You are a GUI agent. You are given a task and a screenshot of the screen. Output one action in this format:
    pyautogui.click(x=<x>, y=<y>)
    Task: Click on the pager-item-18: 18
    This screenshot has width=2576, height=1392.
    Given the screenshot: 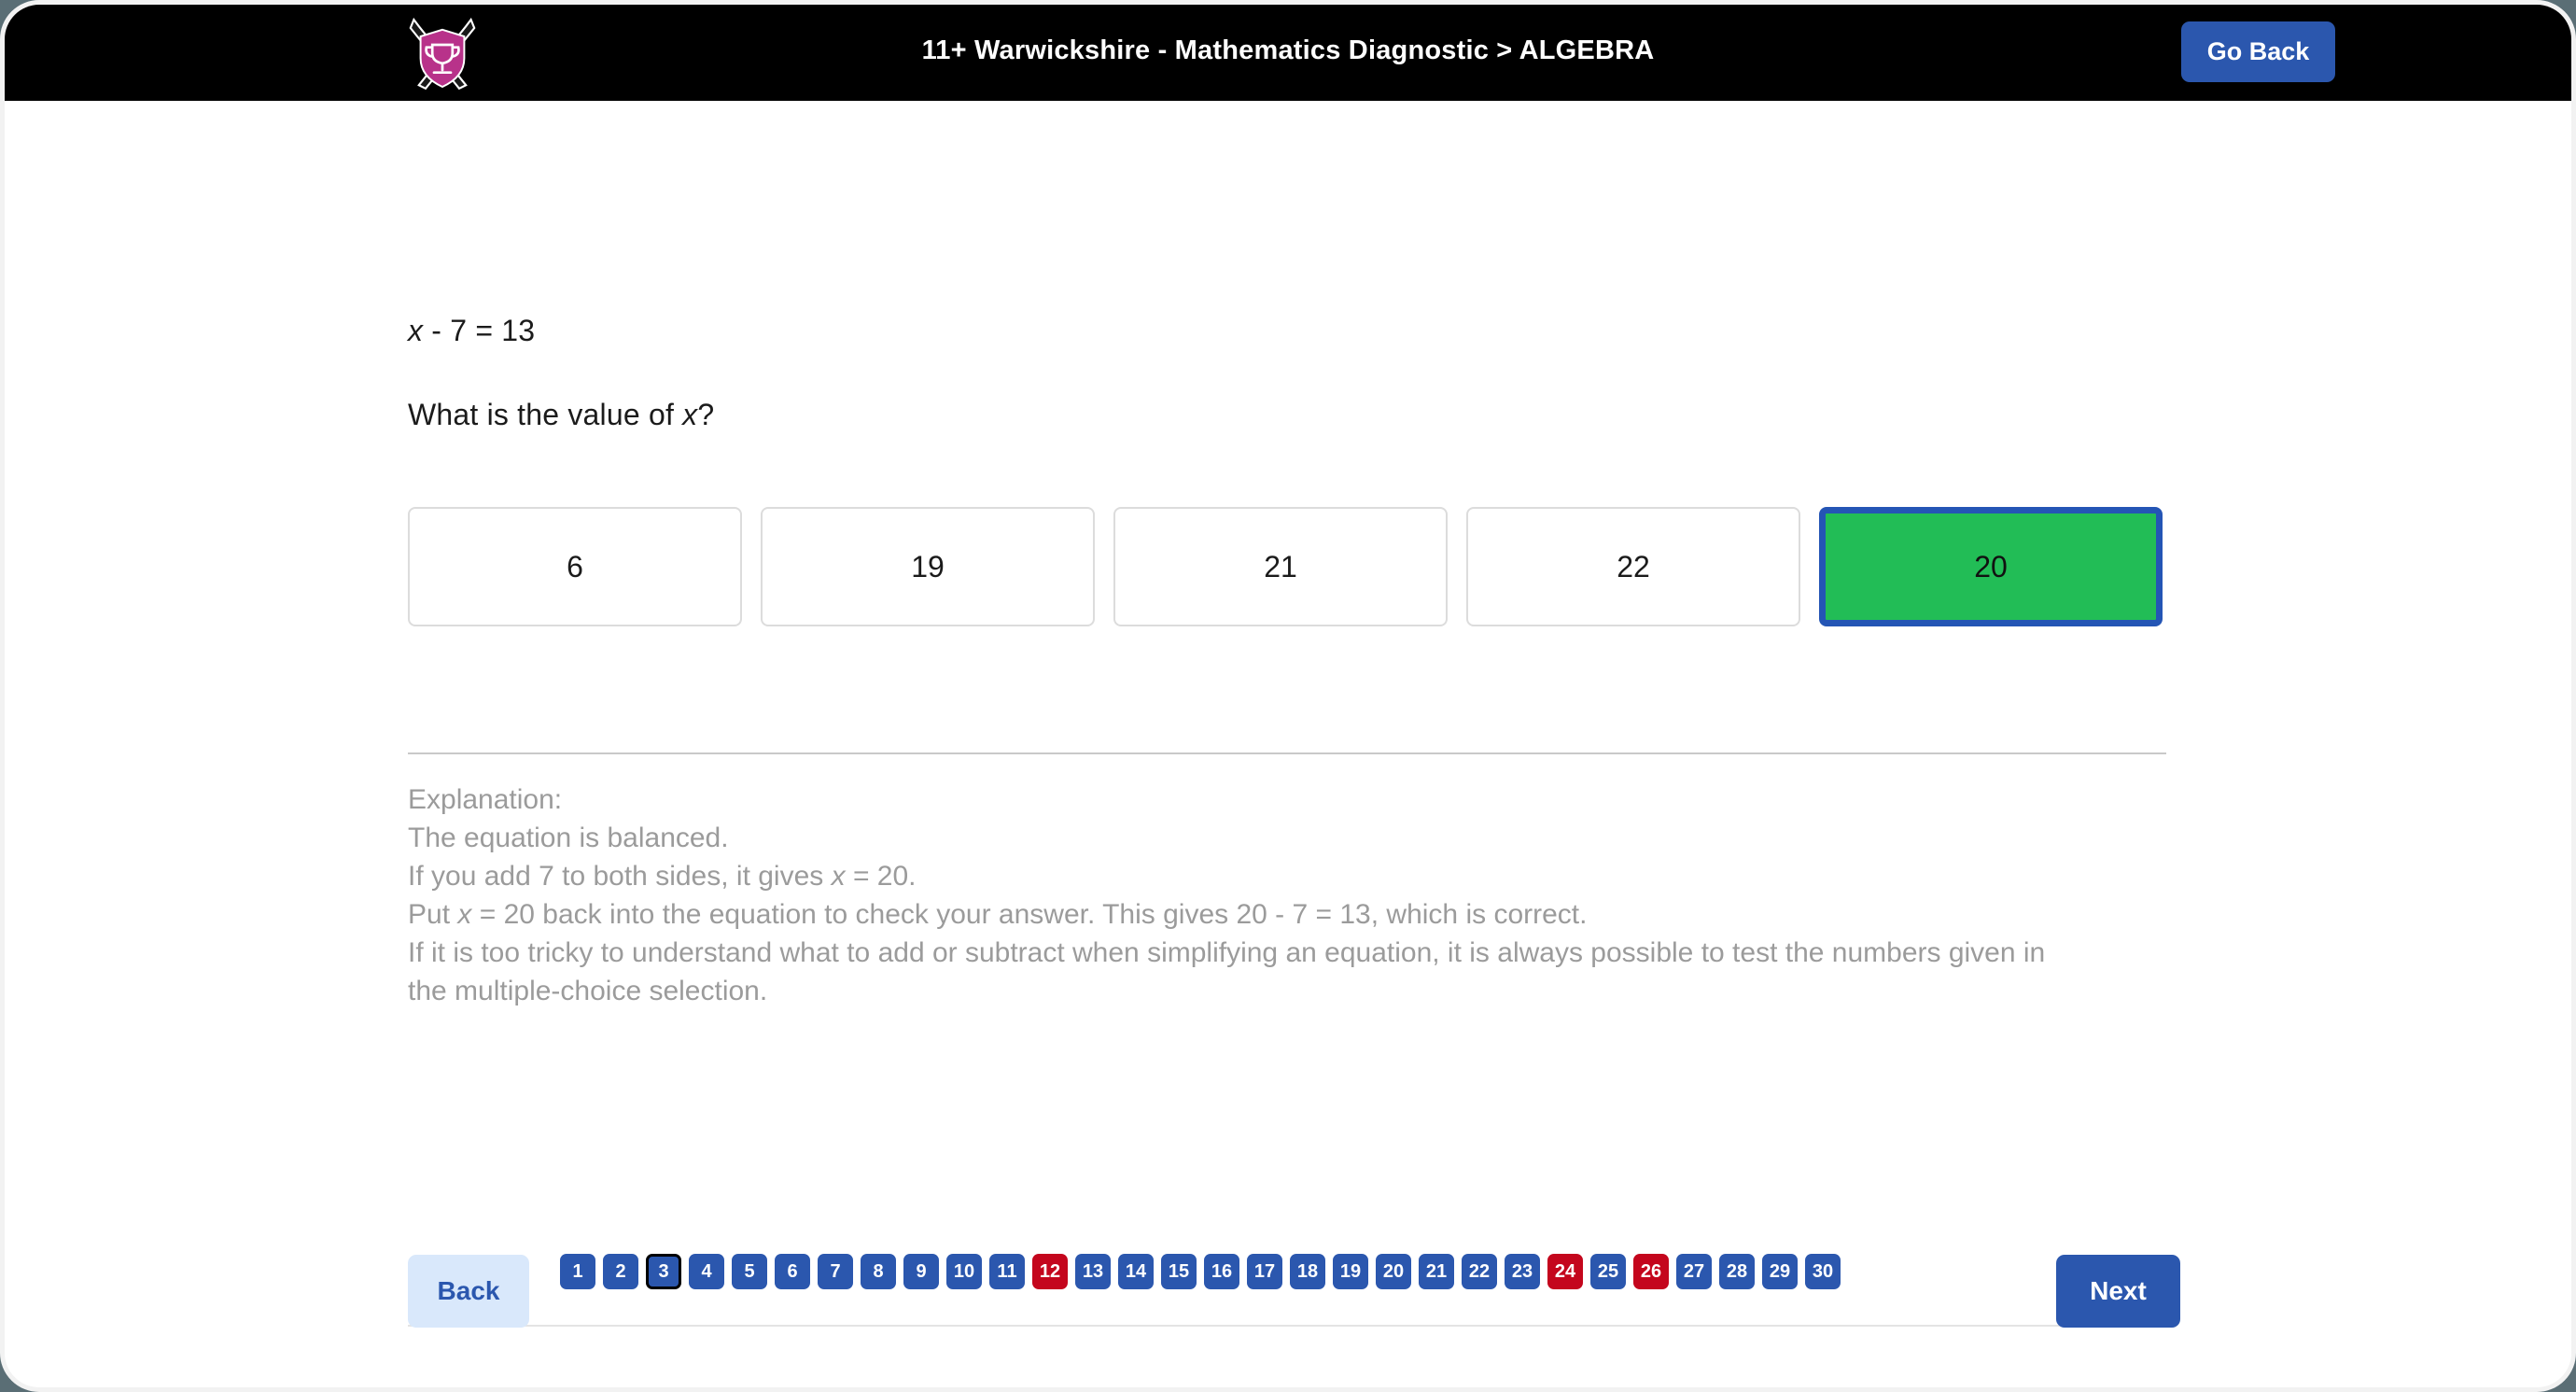 What is the action you would take?
    pyautogui.click(x=1307, y=1271)
    